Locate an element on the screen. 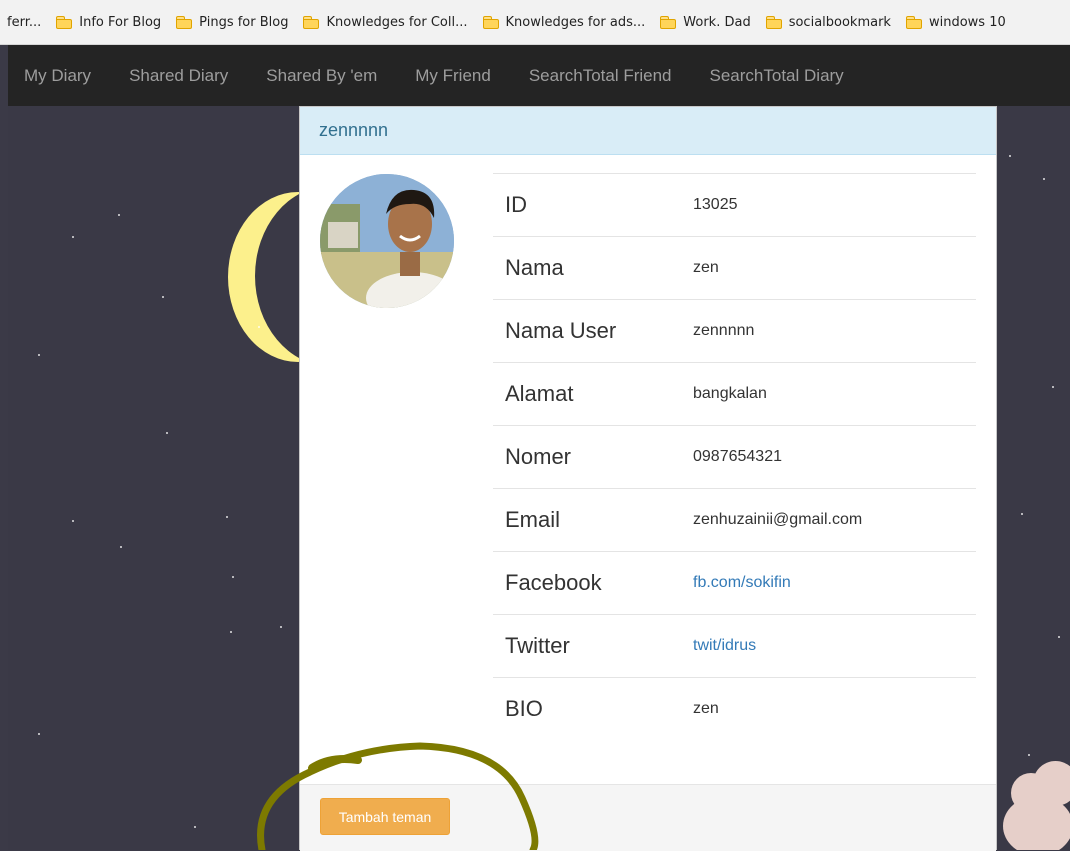 The height and width of the screenshot is (851, 1070). row-value-cell: 0987654321 is located at coordinates (834, 457).